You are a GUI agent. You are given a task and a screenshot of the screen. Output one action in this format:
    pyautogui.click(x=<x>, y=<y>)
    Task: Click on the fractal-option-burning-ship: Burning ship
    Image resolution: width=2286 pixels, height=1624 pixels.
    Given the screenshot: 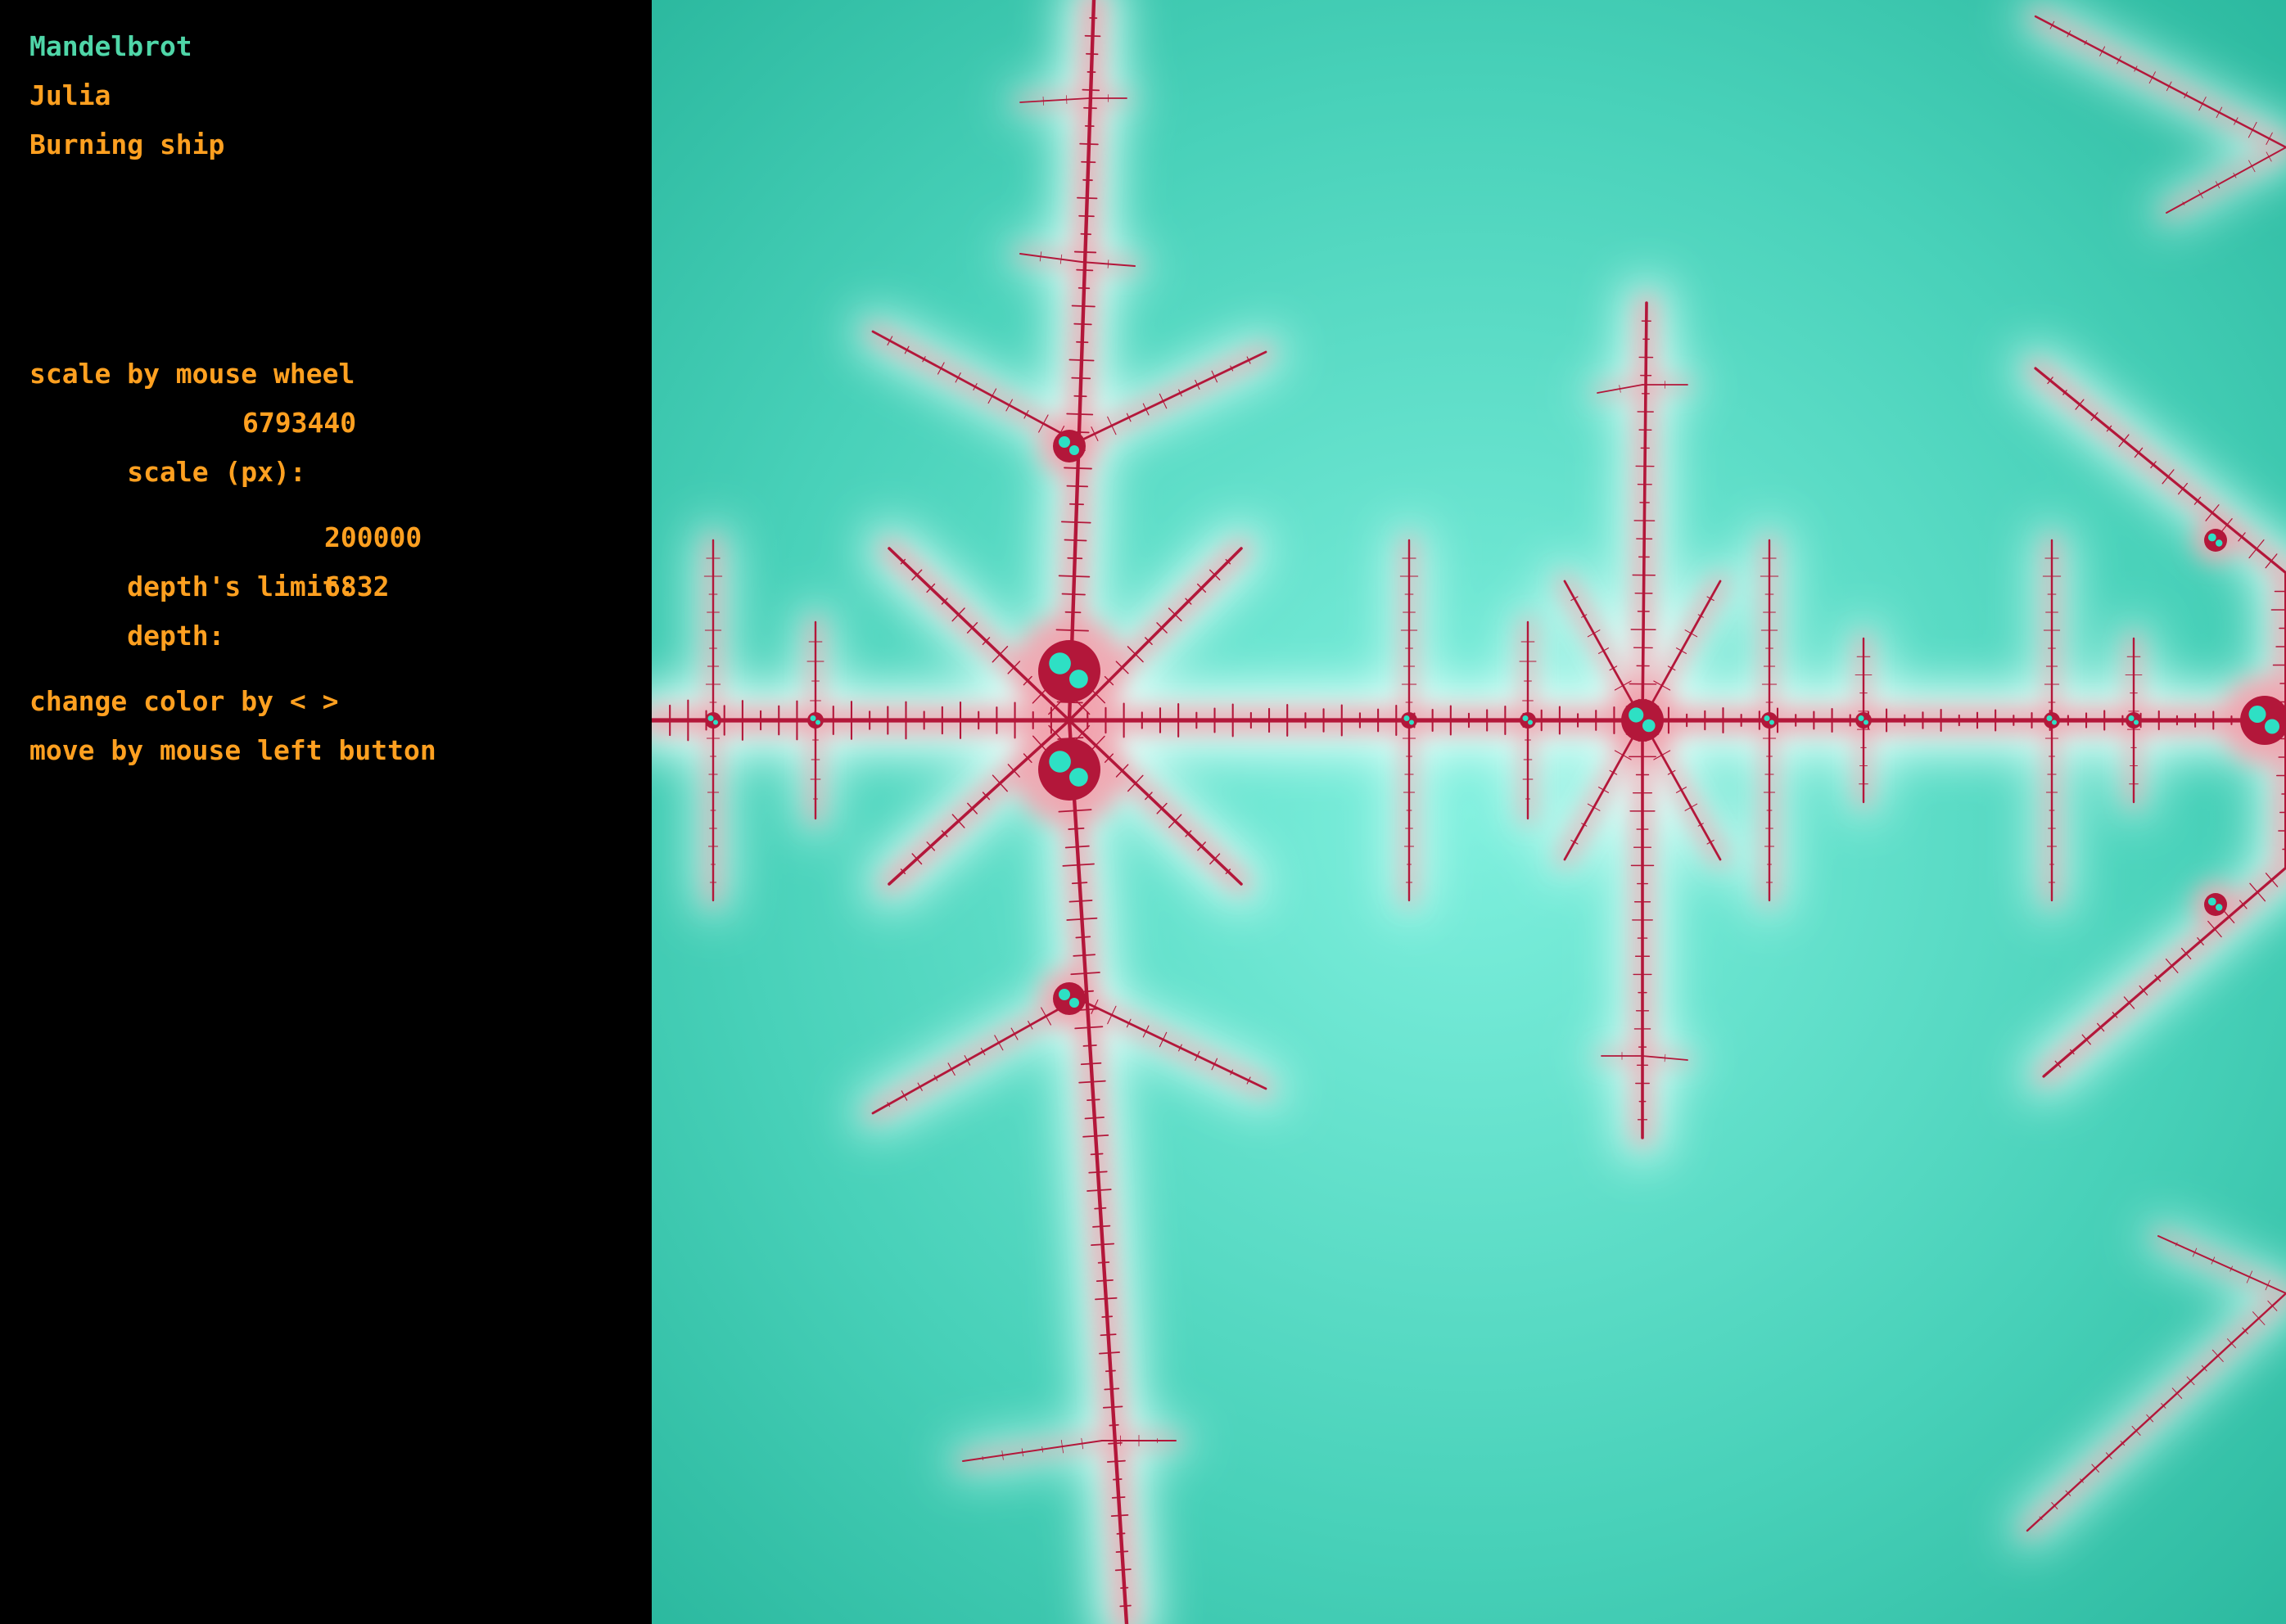 What is the action you would take?
    pyautogui.click(x=126, y=145)
    